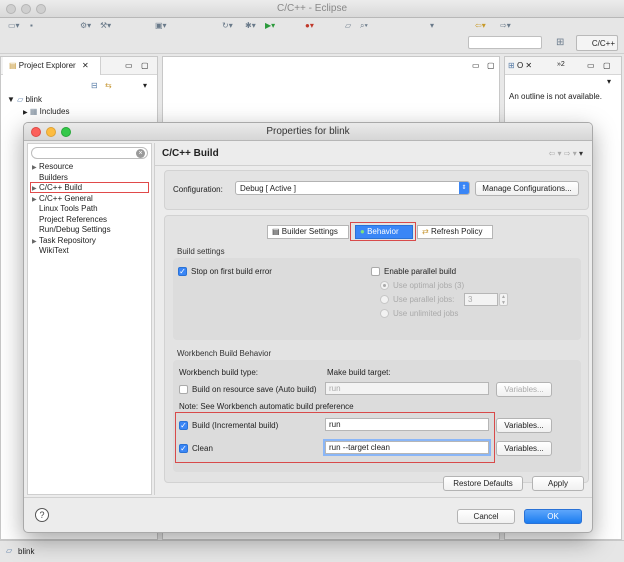 This screenshot has width=624, height=562. What do you see at coordinates (47, 65) in the screenshot?
I see `project-explorer-label: Project Explorer` at bounding box center [47, 65].